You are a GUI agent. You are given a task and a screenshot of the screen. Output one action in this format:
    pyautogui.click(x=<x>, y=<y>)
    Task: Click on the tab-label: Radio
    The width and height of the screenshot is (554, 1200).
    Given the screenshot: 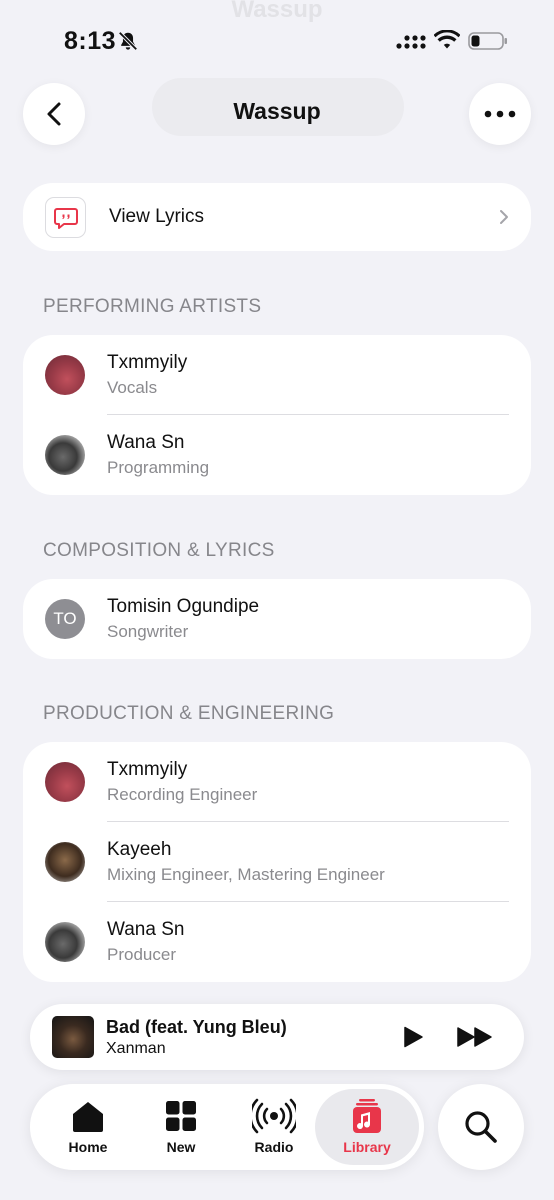 What is the action you would take?
    pyautogui.click(x=274, y=1147)
    